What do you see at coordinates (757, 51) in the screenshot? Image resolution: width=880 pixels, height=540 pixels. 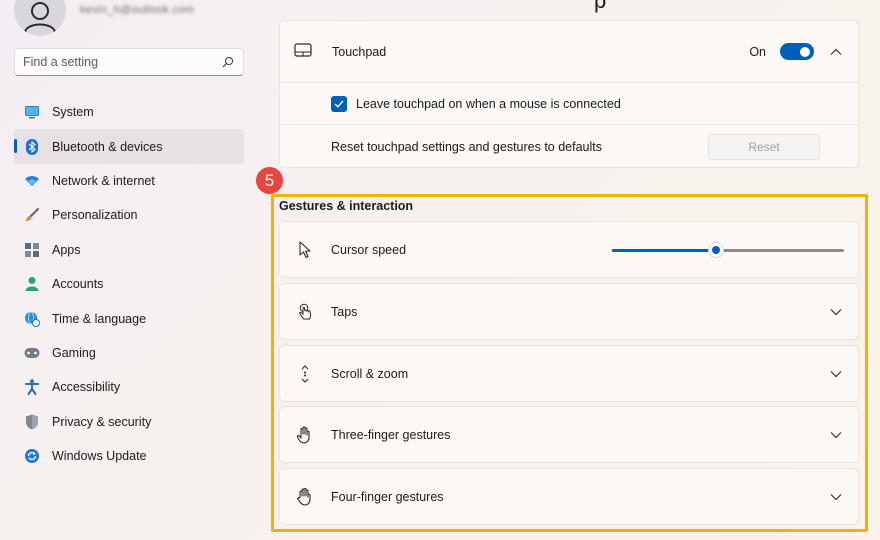 I see `toggle-state-label: On` at bounding box center [757, 51].